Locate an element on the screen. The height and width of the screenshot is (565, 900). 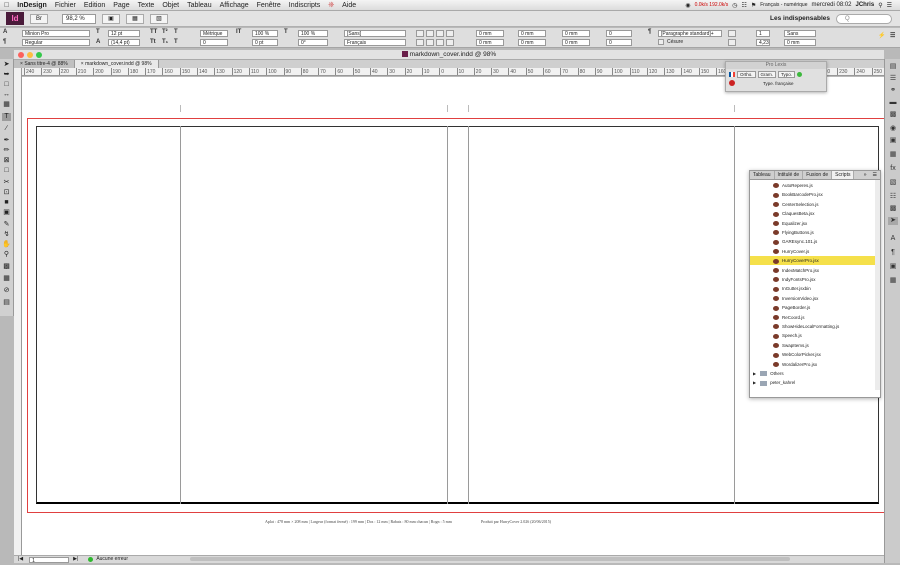
bridge-icon: Br is located at coordinates (39, 18).